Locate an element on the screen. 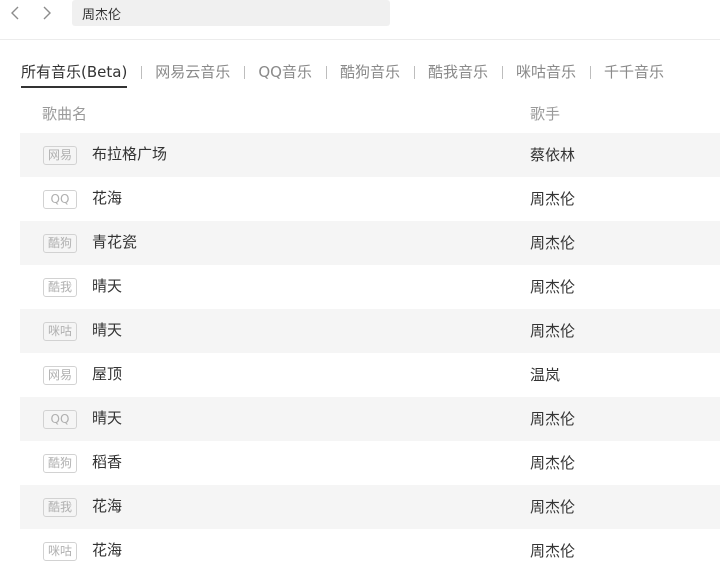 The image size is (720, 573). search-input is located at coordinates (227, 13).